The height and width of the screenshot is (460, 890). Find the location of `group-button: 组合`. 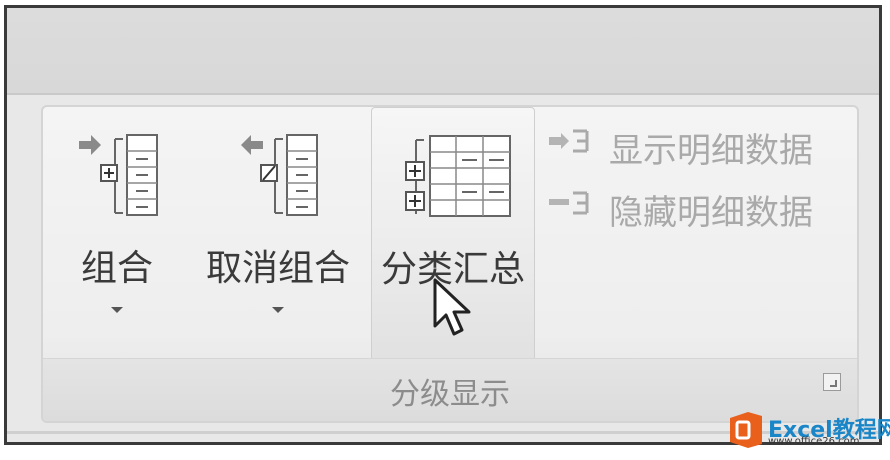

group-button: 组合 is located at coordinates (117, 234).